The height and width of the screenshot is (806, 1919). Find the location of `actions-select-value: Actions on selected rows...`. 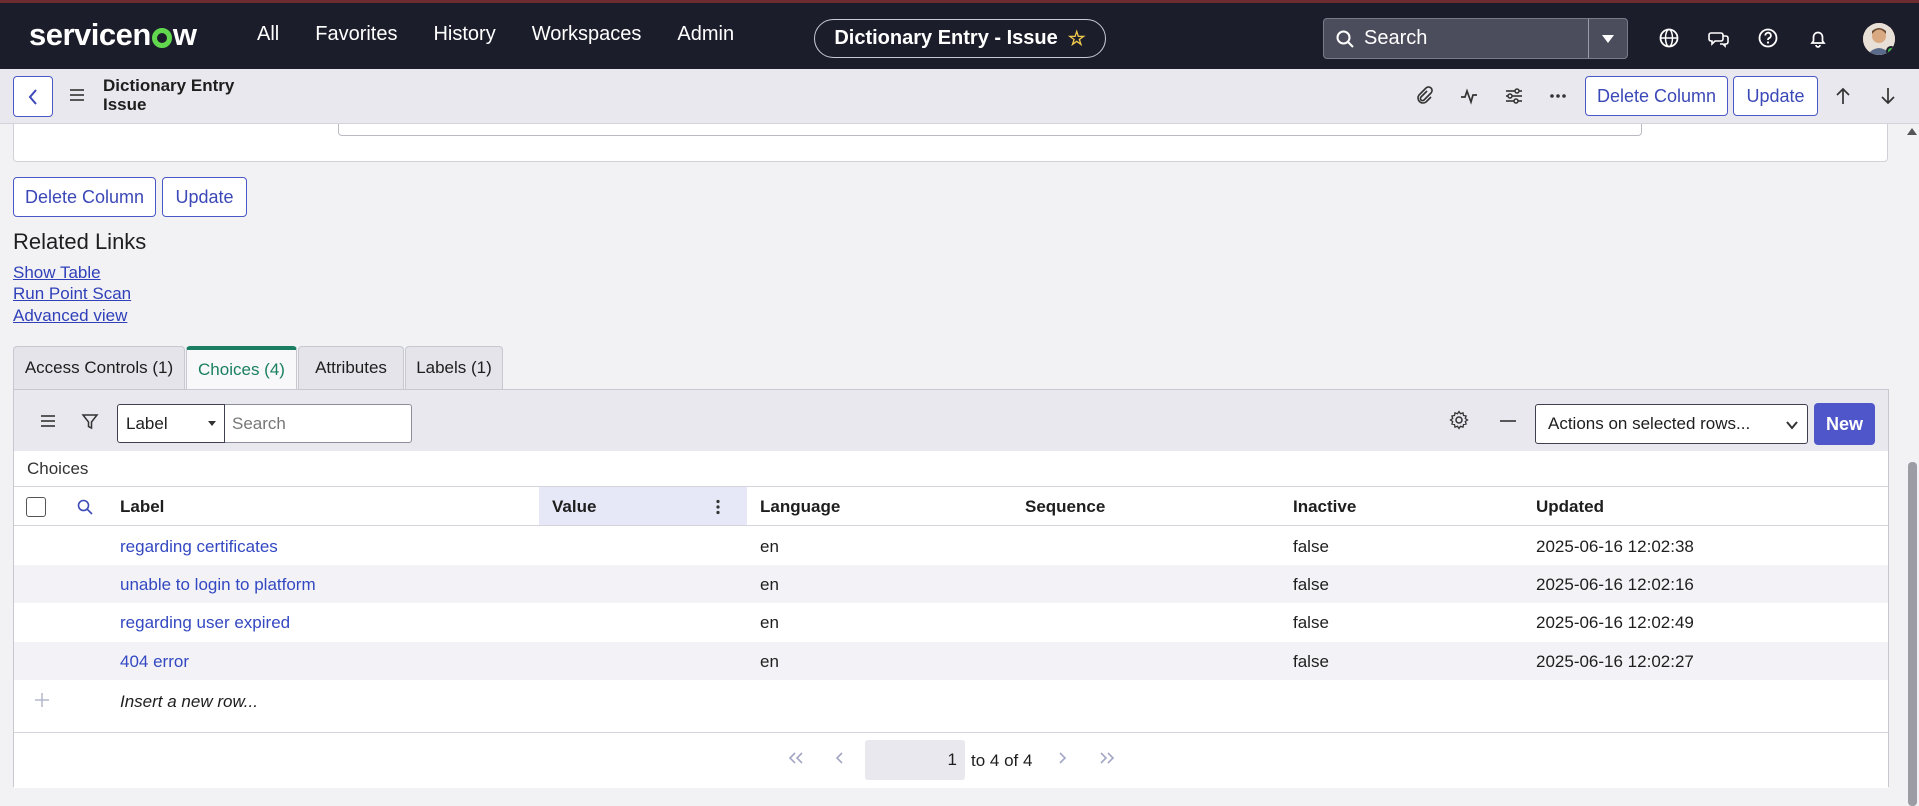

actions-select-value: Actions on selected rows... is located at coordinates (1649, 423).